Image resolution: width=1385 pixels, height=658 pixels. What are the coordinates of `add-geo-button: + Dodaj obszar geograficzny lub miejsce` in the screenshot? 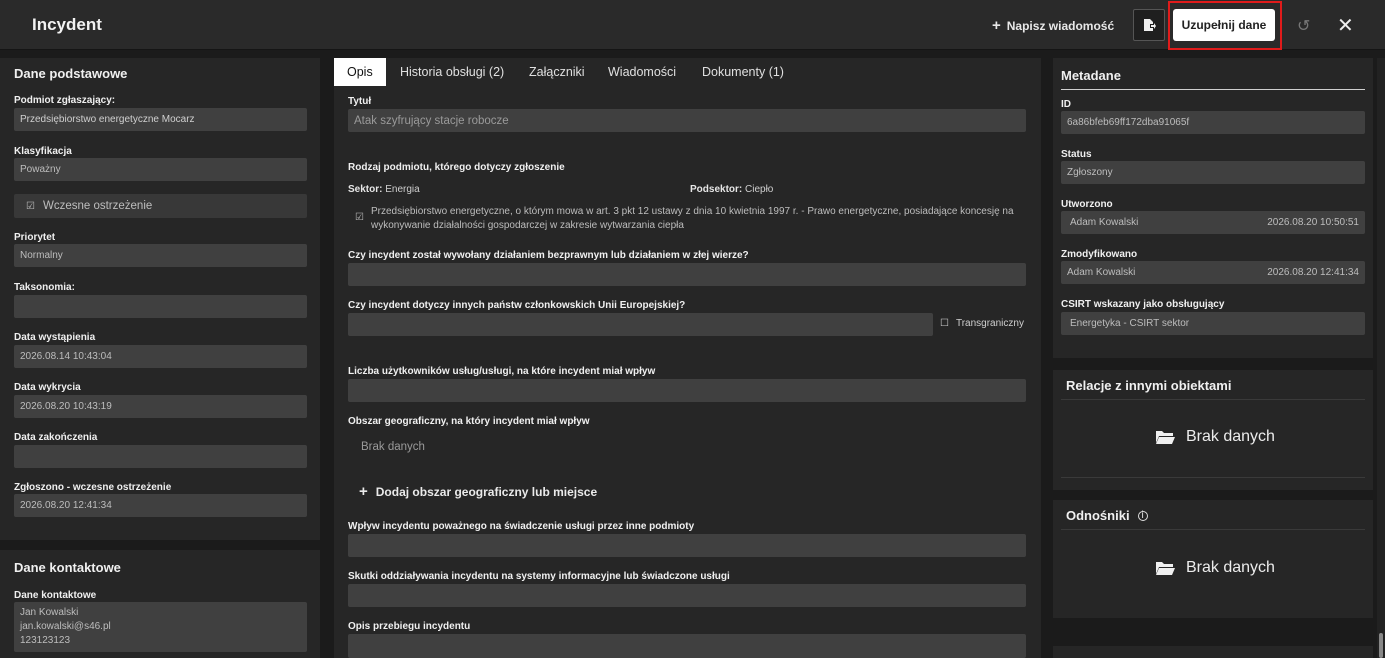 It's located at (478, 491).